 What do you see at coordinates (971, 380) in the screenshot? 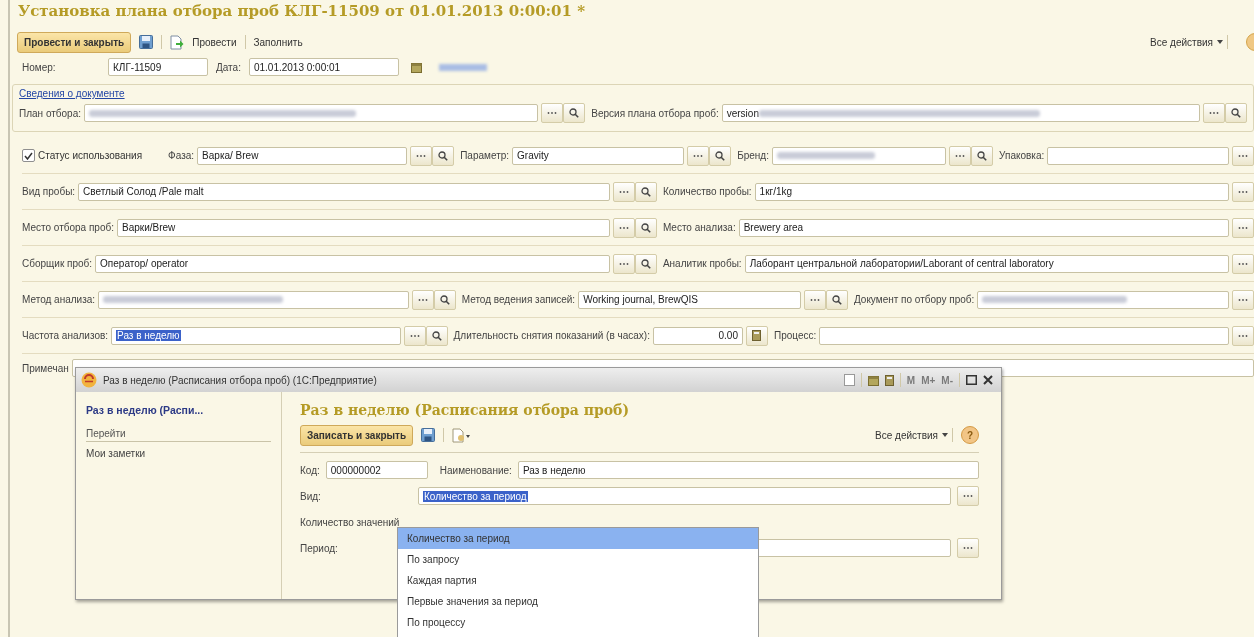
I see `maximize-icon` at bounding box center [971, 380].